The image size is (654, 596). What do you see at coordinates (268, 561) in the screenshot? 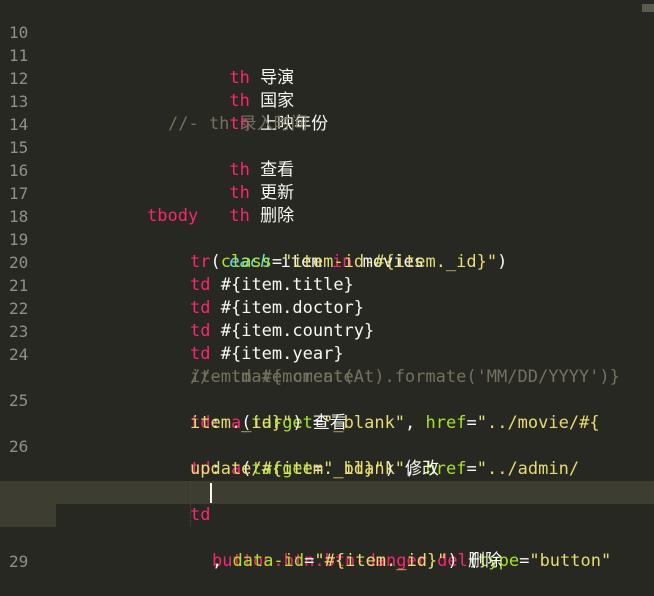
I see `attribute-name: data-id` at bounding box center [268, 561].